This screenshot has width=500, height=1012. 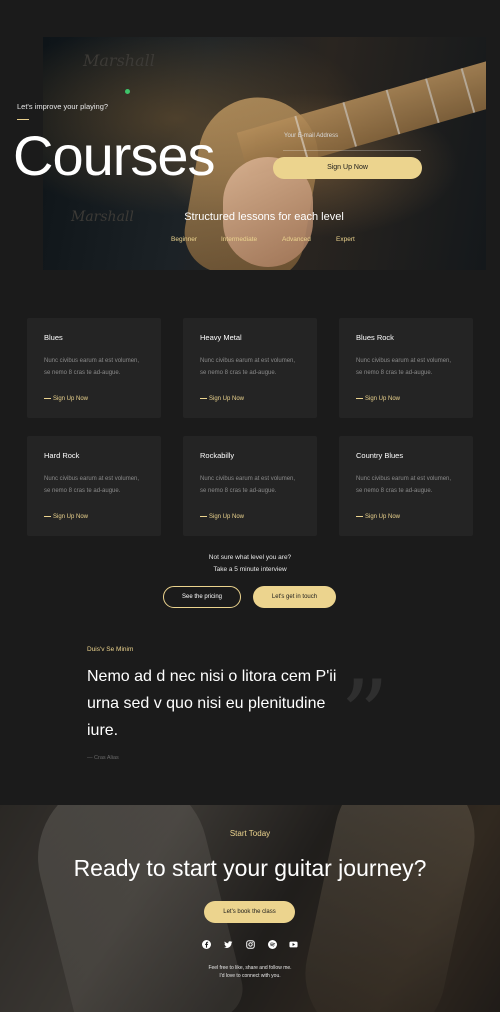 What do you see at coordinates (127, 91) in the screenshot?
I see `amp-light-decoration` at bounding box center [127, 91].